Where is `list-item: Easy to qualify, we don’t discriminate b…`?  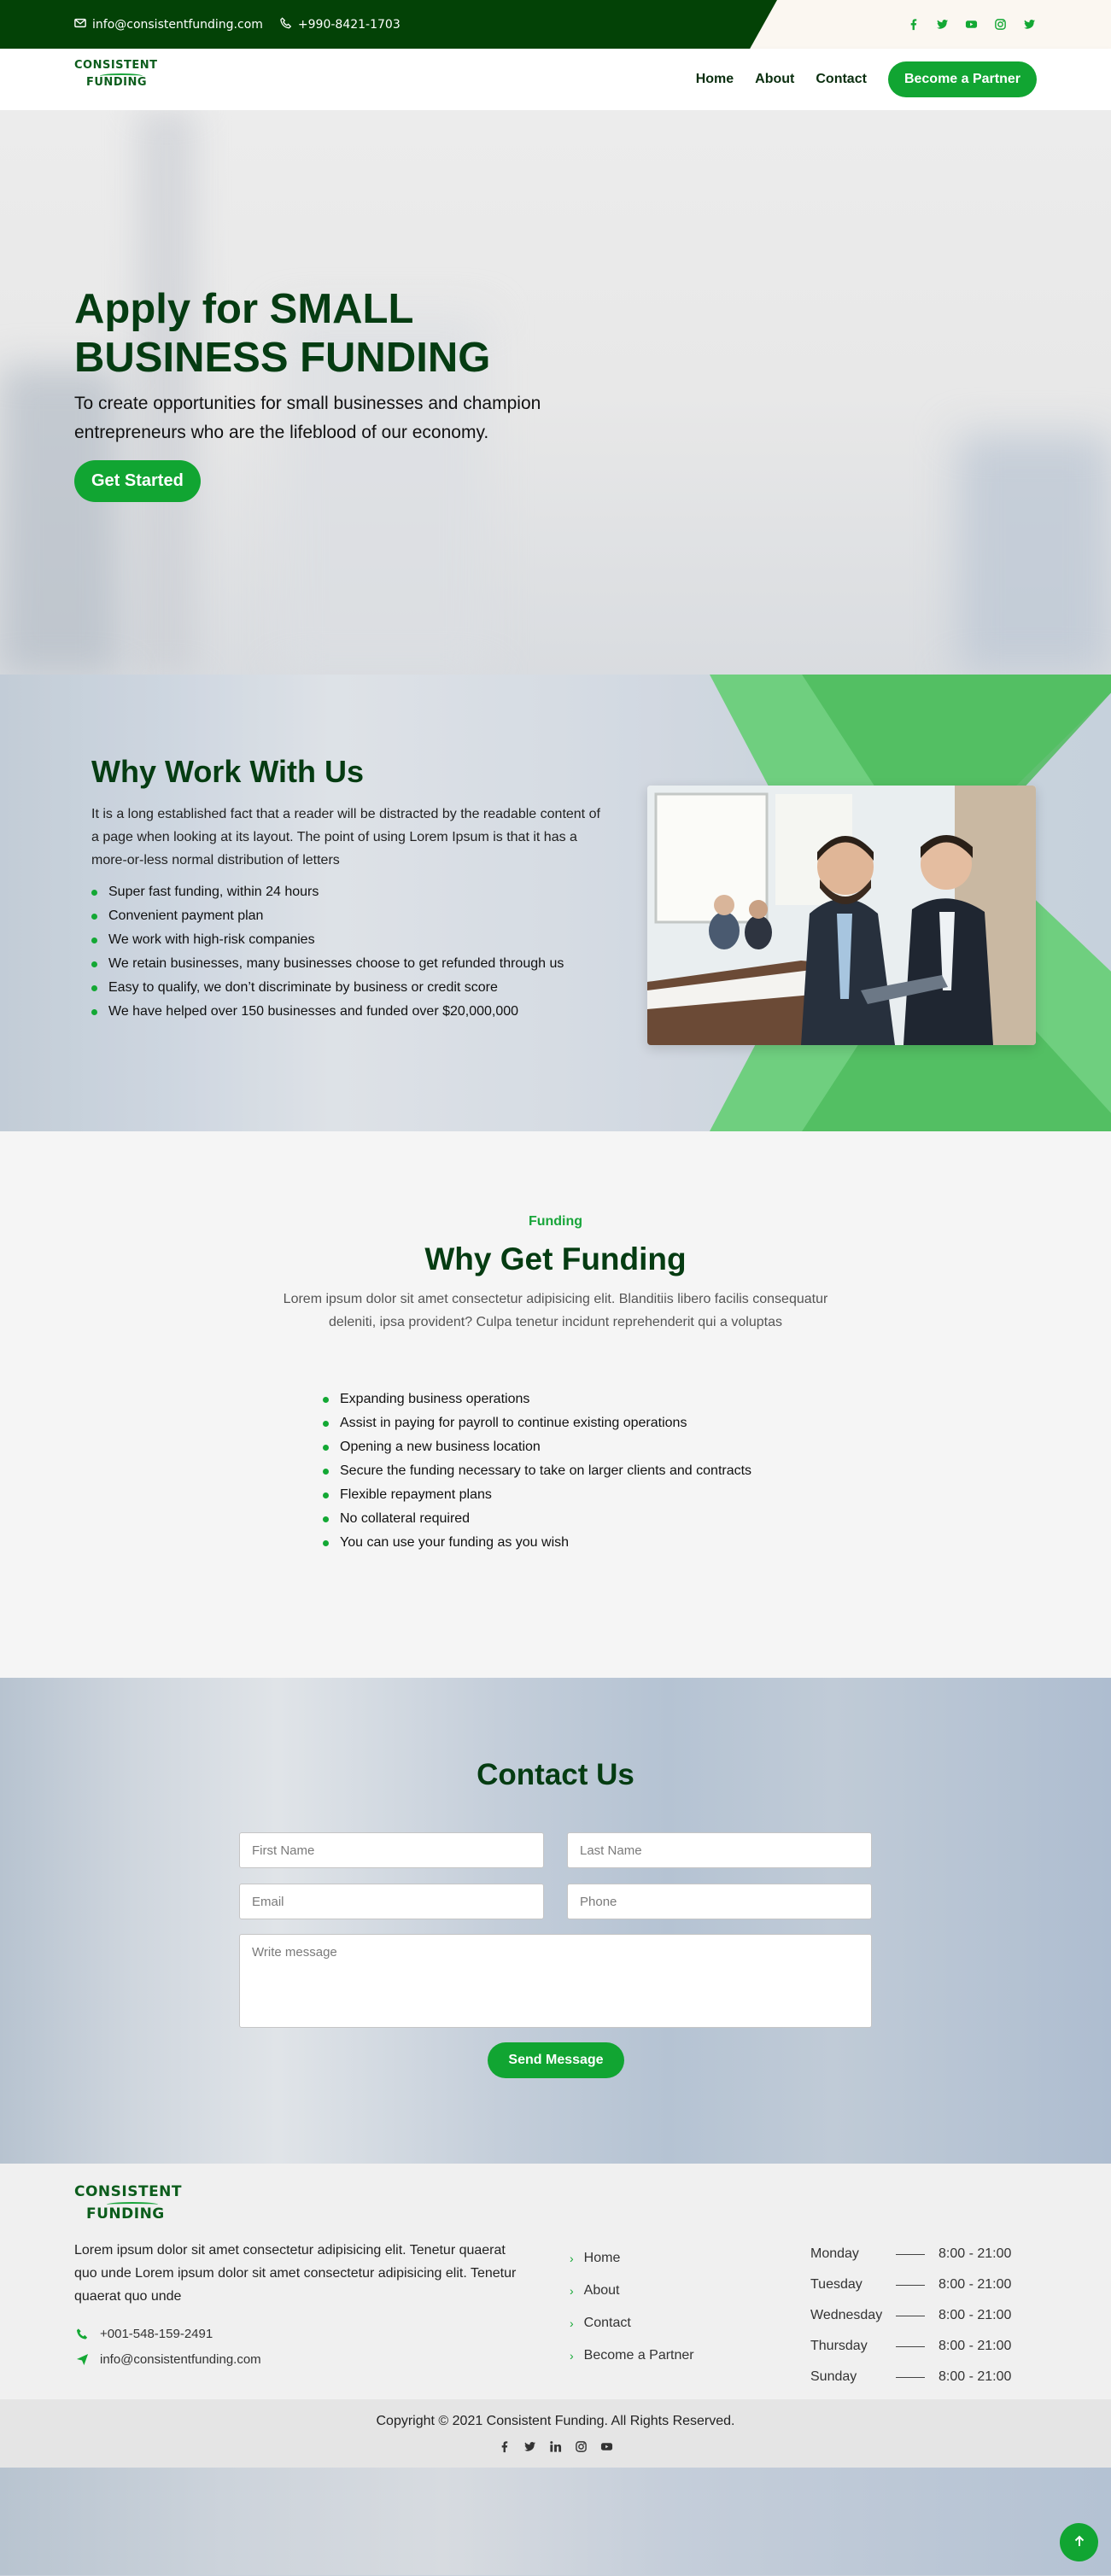
list-item: Easy to qualify, we don’t discriminate b… is located at coordinates (347, 988).